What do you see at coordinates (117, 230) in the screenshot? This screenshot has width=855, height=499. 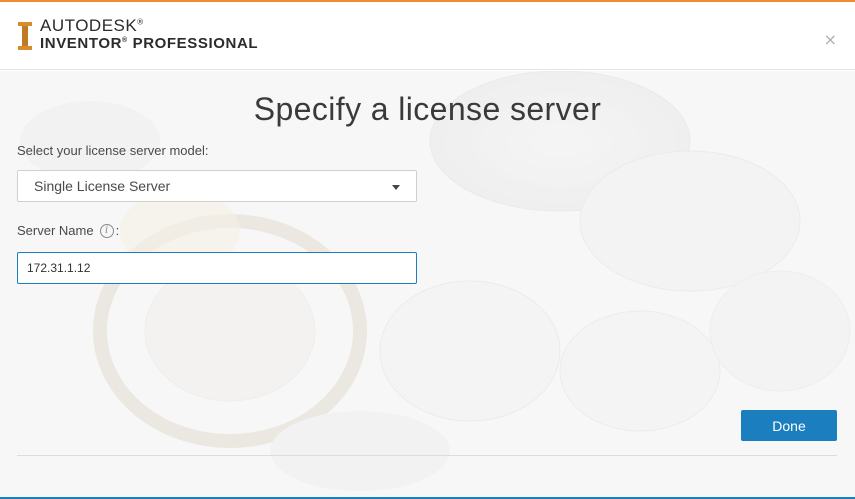 I see `server-name-colon: :` at bounding box center [117, 230].